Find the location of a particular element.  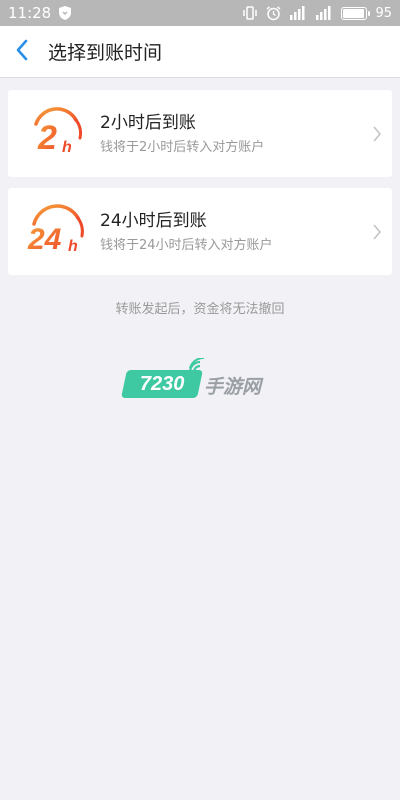

clock-24h-icon: 24 h is located at coordinates (60, 231).